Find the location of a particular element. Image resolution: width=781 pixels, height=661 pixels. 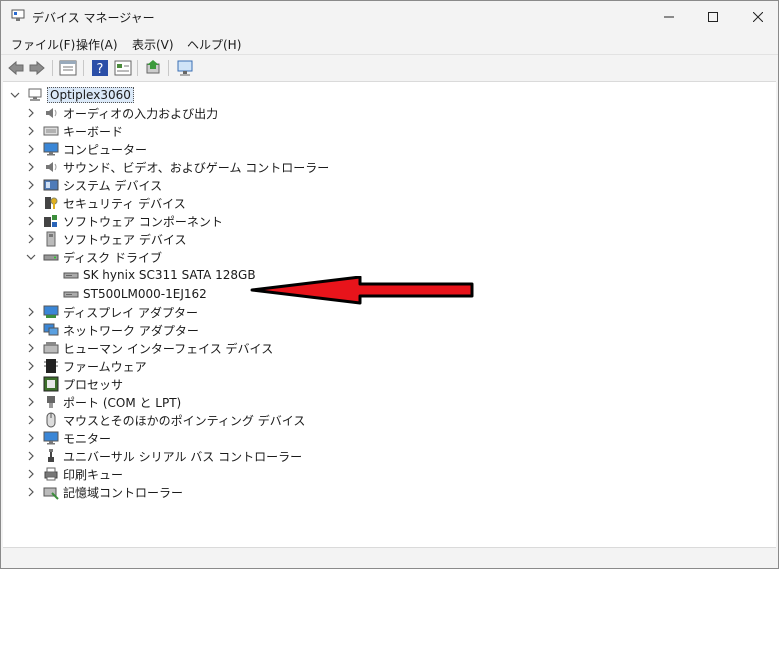

update-driver-icon is located at coordinates (154, 68).